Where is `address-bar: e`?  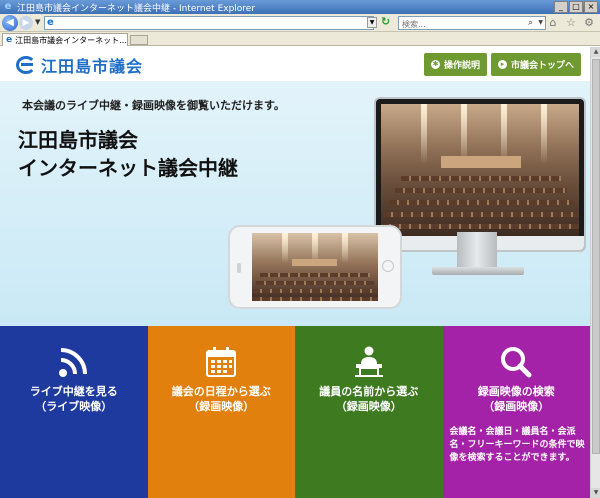 address-bar: e is located at coordinates (209, 23).